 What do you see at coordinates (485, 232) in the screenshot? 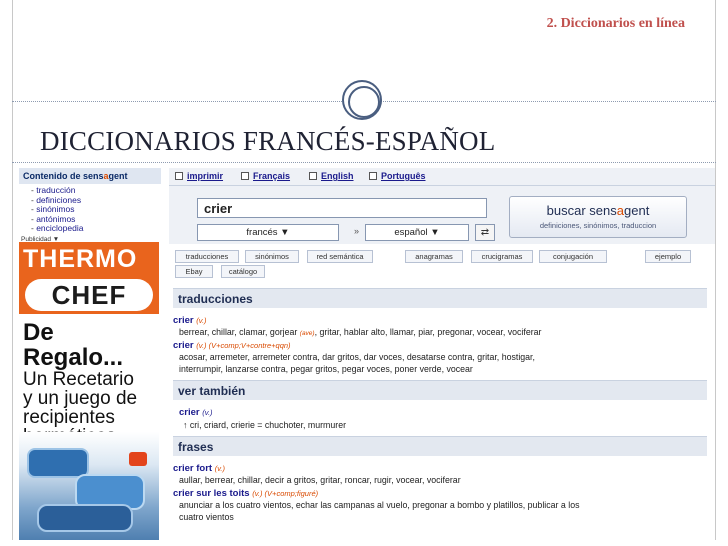
I see `swap-languages-button: ⇄` at bounding box center [485, 232].